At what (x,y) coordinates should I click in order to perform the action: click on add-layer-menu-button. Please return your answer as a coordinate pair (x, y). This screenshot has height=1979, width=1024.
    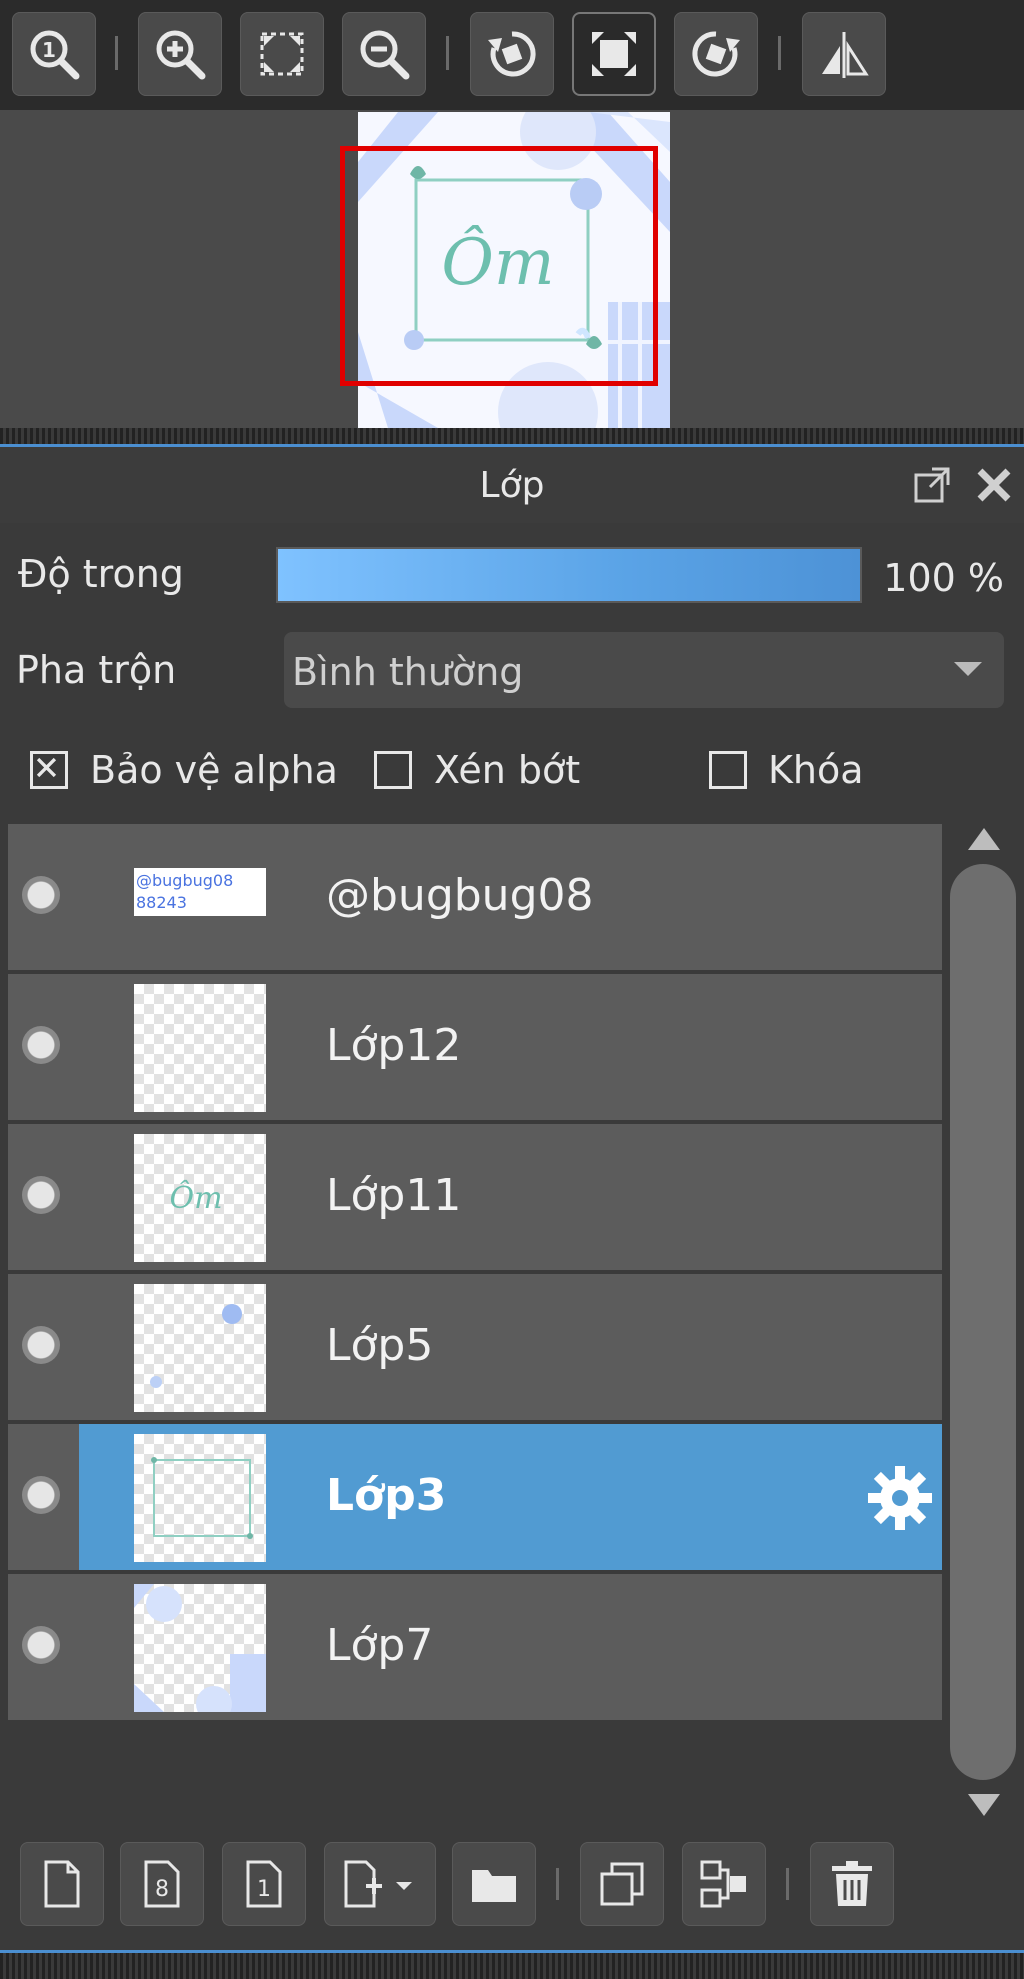
    Looking at the image, I should click on (380, 1884).